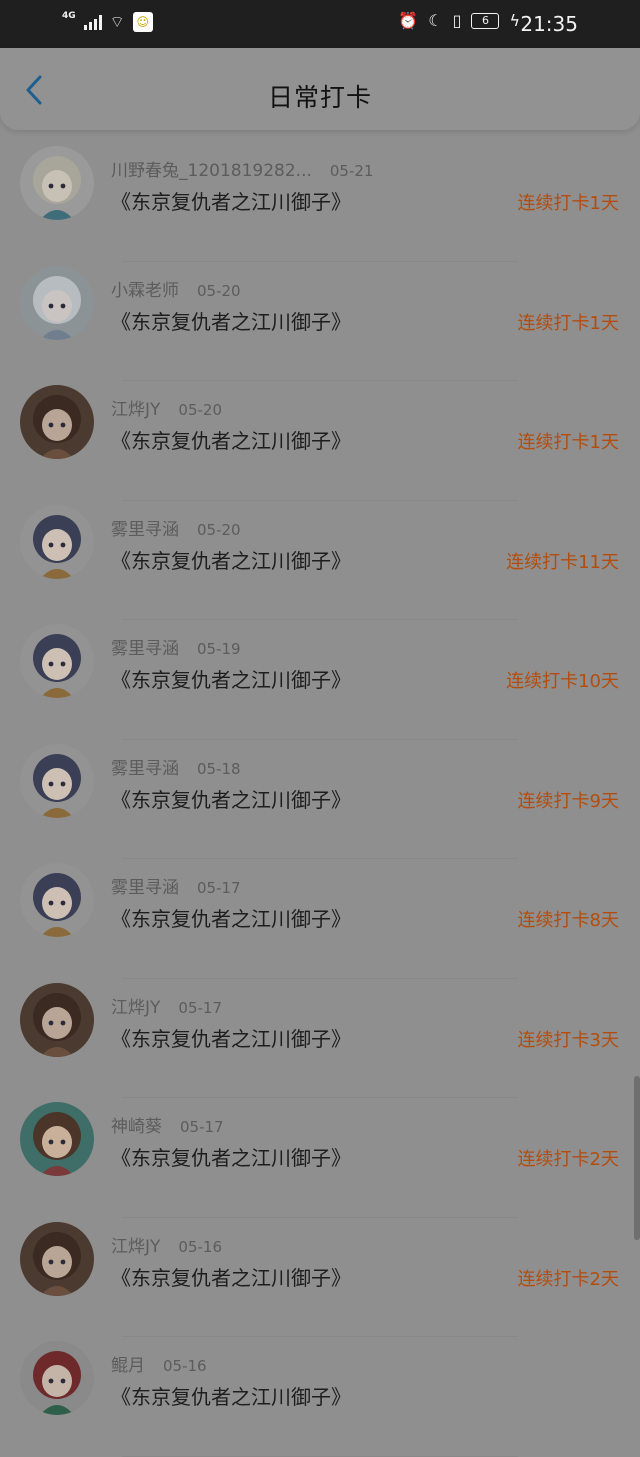 This screenshot has height=1457, width=640. What do you see at coordinates (549, 24) in the screenshot?
I see `clock: 21:35` at bounding box center [549, 24].